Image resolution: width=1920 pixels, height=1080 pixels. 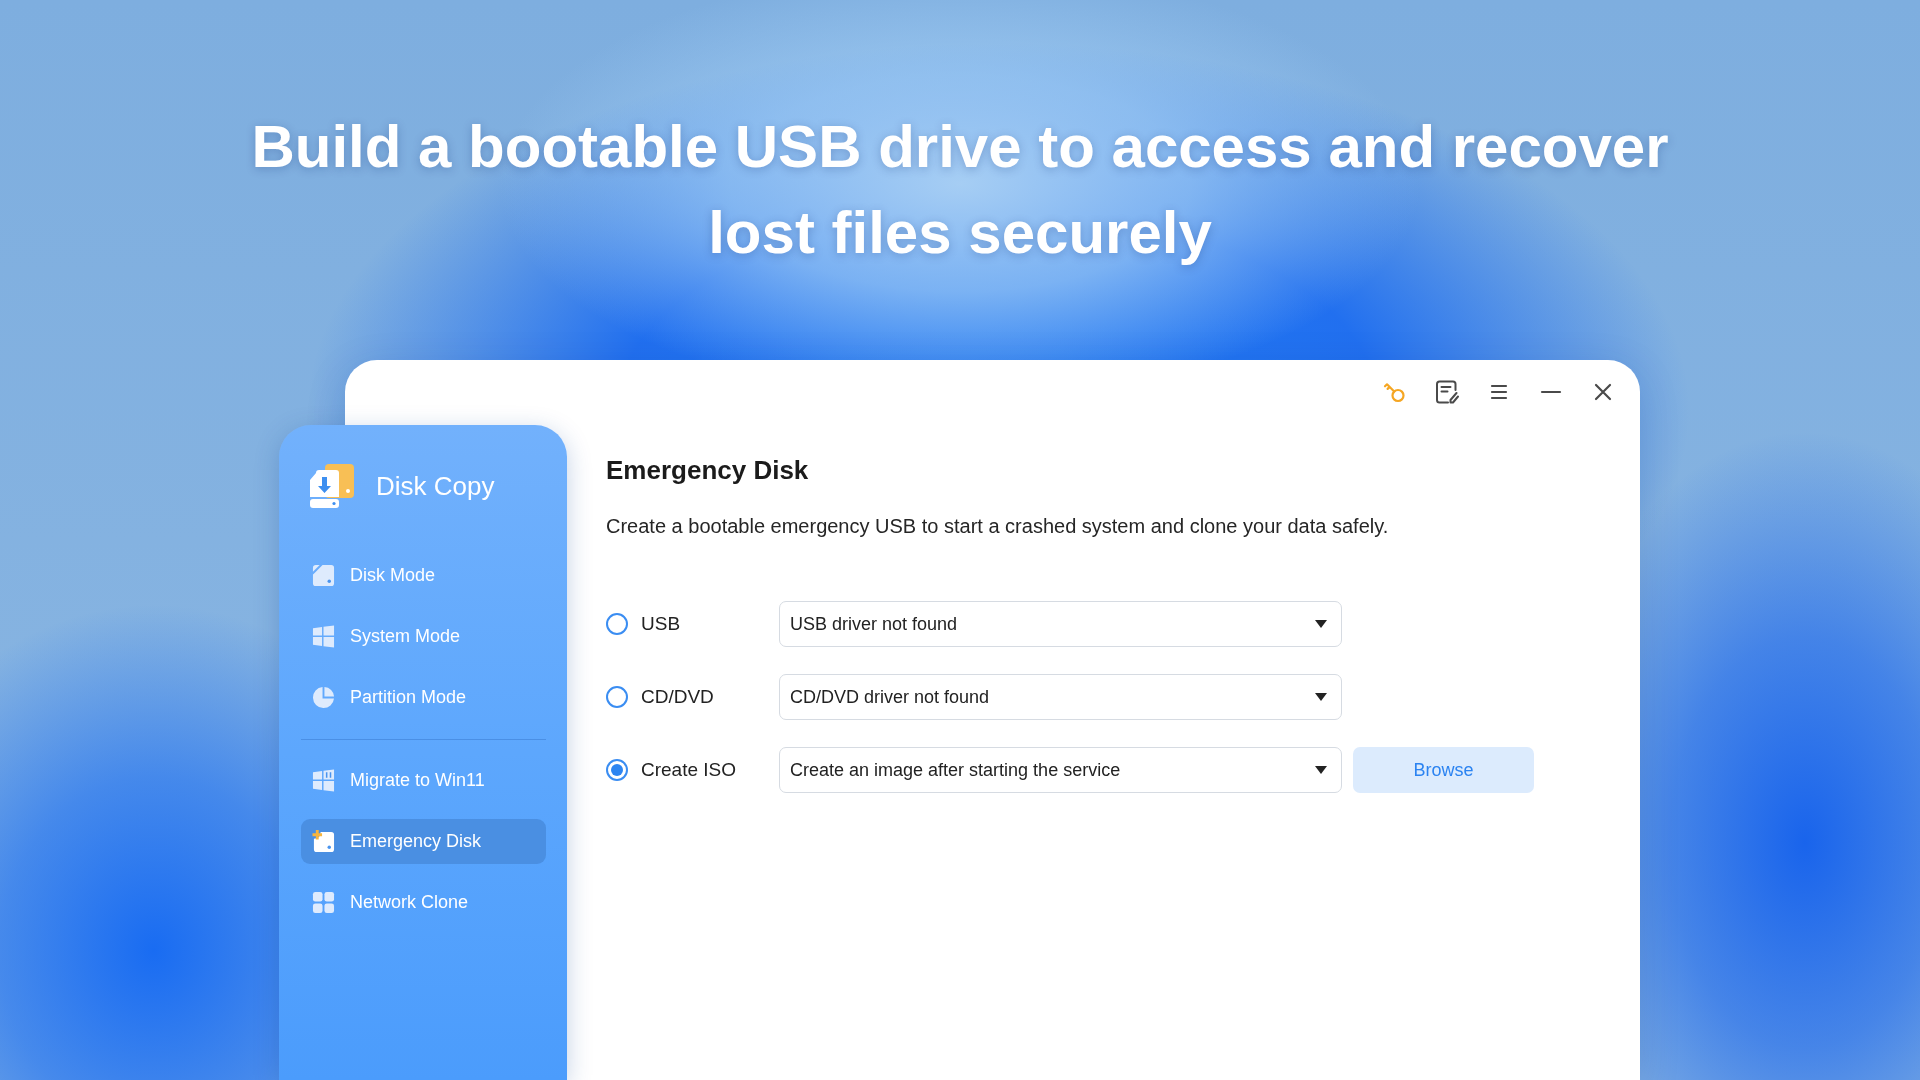 I want to click on disk-plus-icon, so click(x=323, y=841).